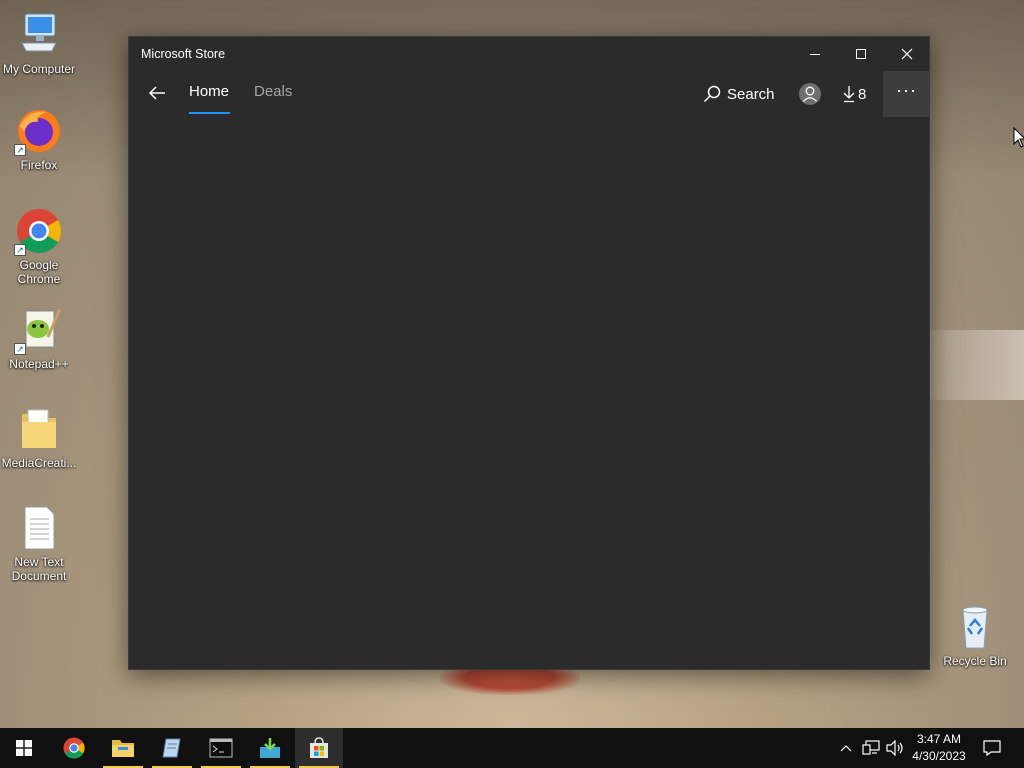 This screenshot has width=1024, height=768. I want to click on mouse-cursor-icon, so click(1018, 137).